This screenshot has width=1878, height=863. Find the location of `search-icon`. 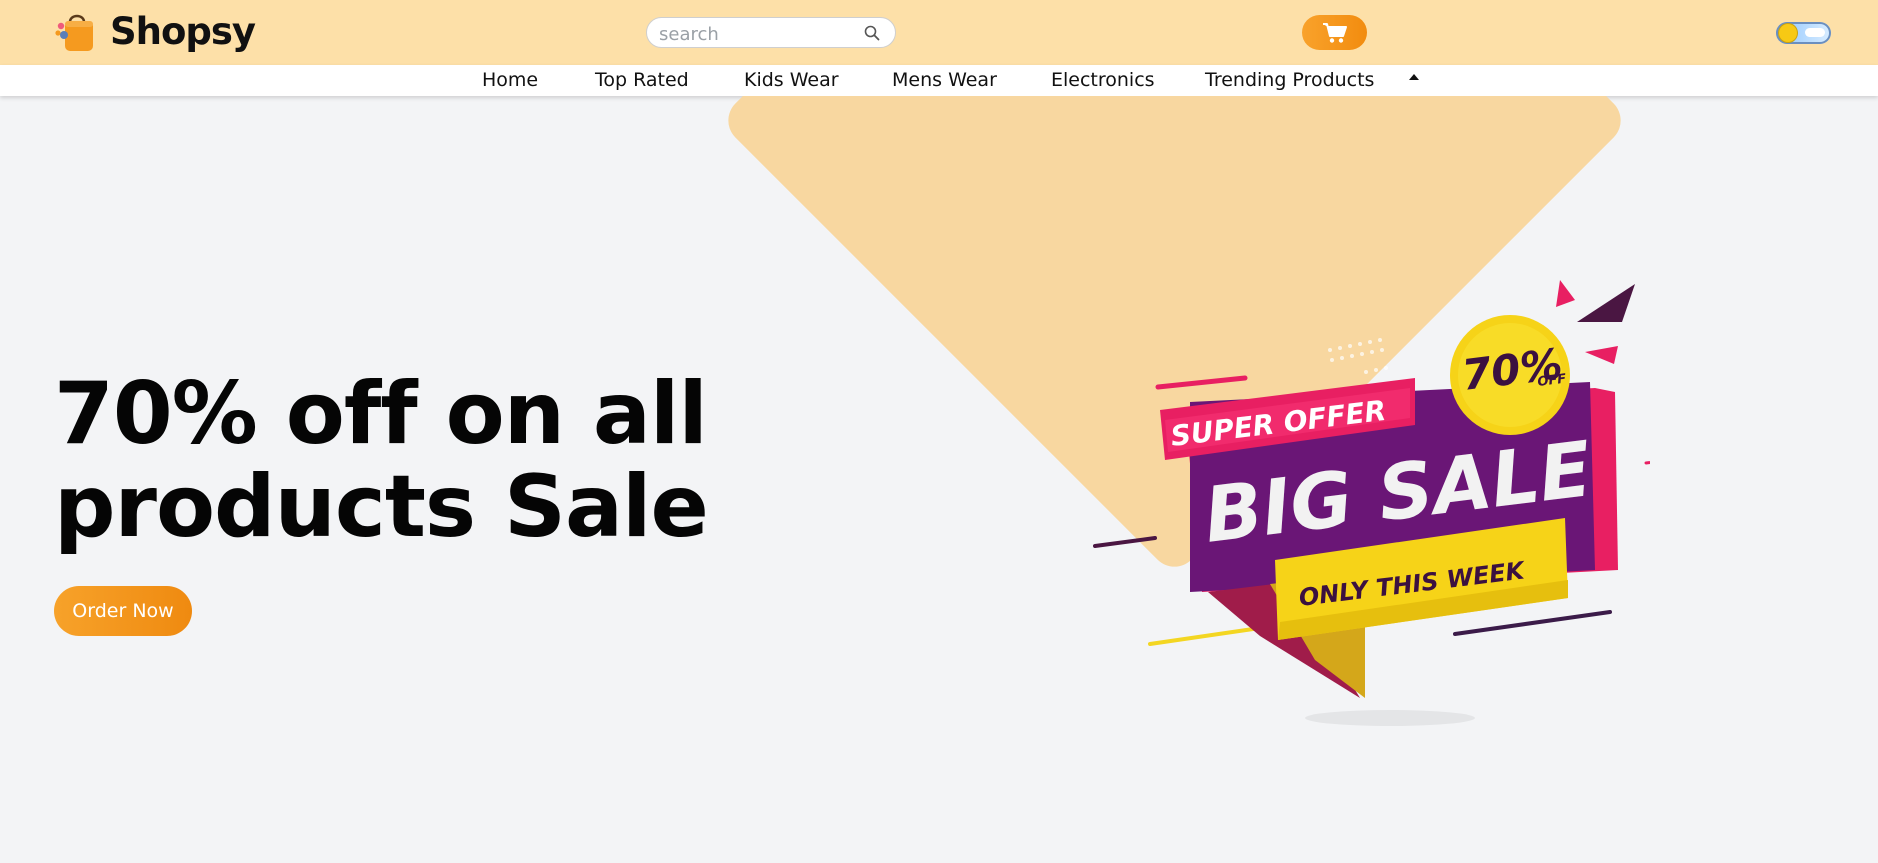

search-icon is located at coordinates (872, 33).